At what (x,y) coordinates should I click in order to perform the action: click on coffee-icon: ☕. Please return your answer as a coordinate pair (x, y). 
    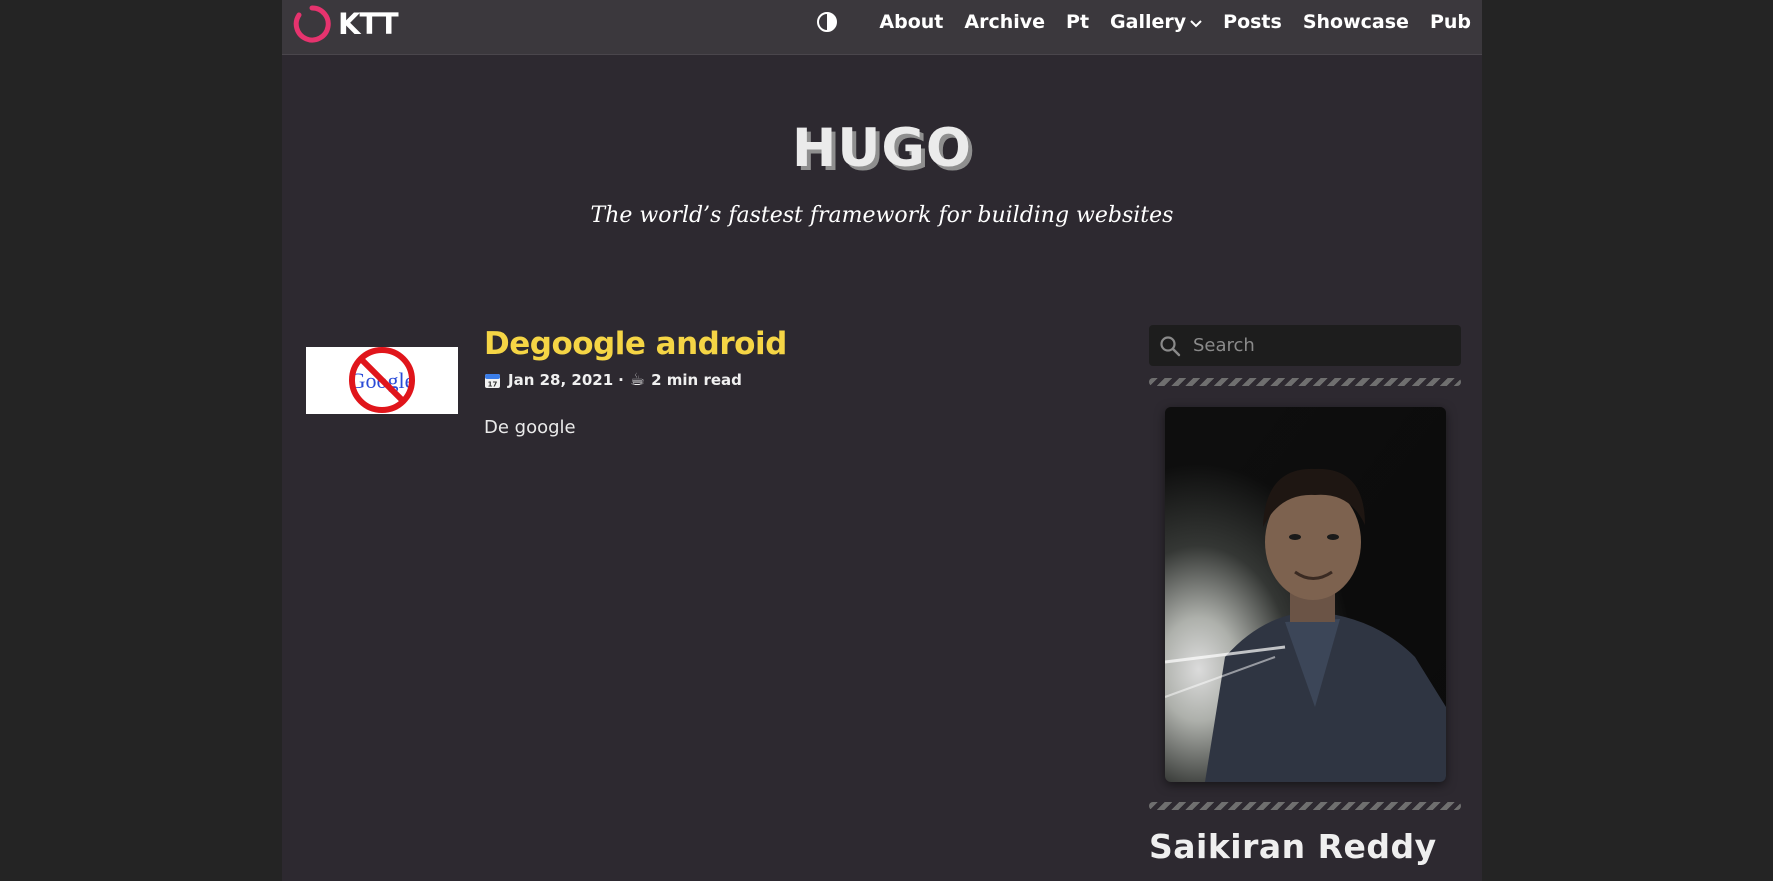
    Looking at the image, I should click on (637, 380).